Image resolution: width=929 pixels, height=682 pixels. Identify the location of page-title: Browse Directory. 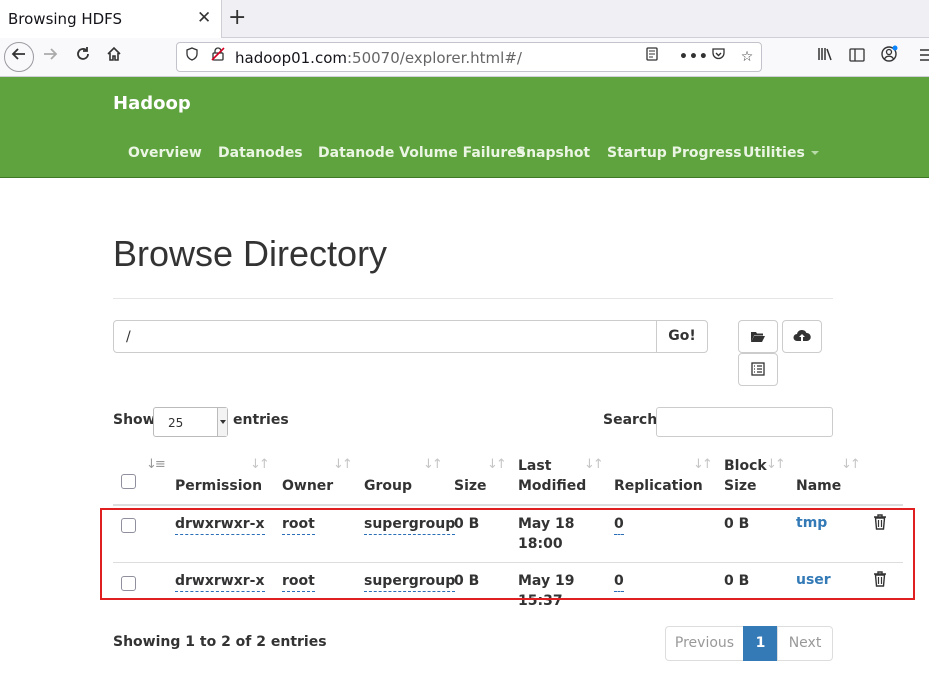
(250, 253).